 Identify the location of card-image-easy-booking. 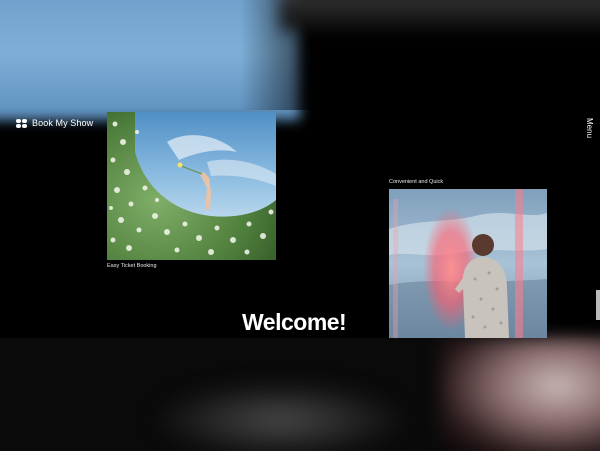
(191, 186).